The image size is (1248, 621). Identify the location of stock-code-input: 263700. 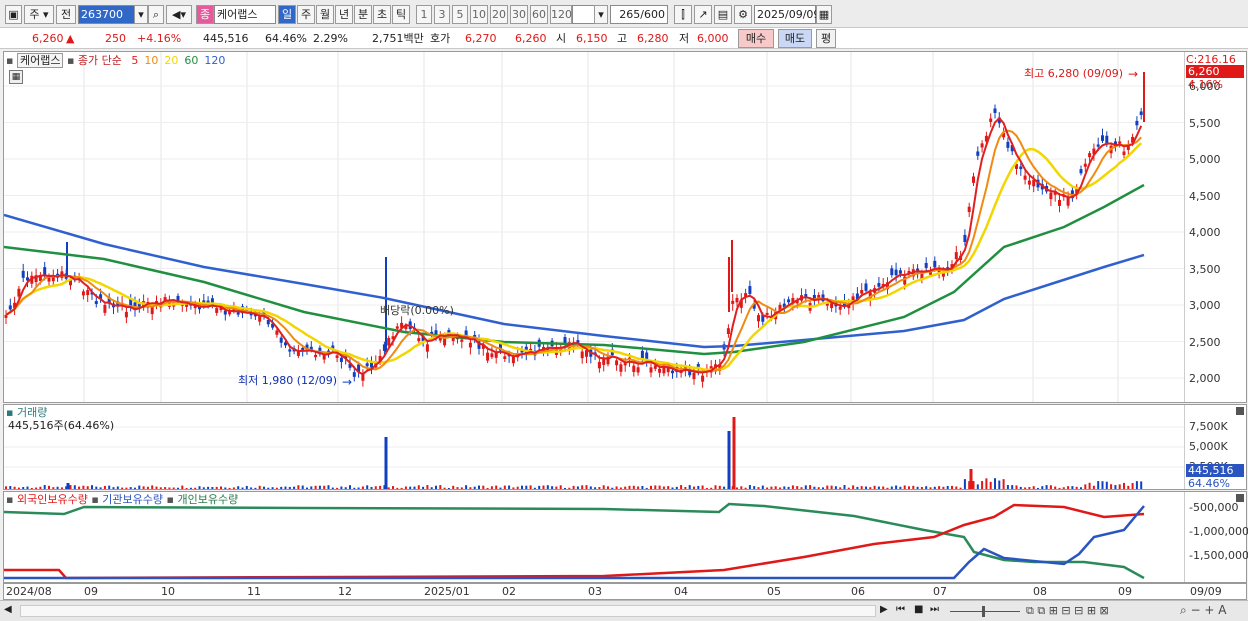
(107, 14).